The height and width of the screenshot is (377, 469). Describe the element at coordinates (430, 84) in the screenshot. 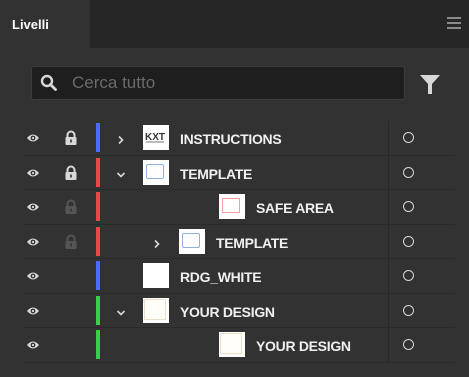

I see `filter-icon` at that location.